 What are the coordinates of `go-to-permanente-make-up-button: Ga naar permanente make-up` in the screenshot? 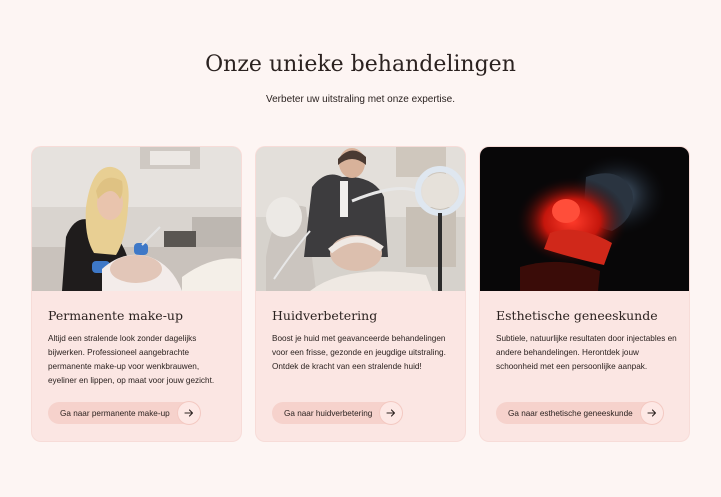 It's located at (124, 413).